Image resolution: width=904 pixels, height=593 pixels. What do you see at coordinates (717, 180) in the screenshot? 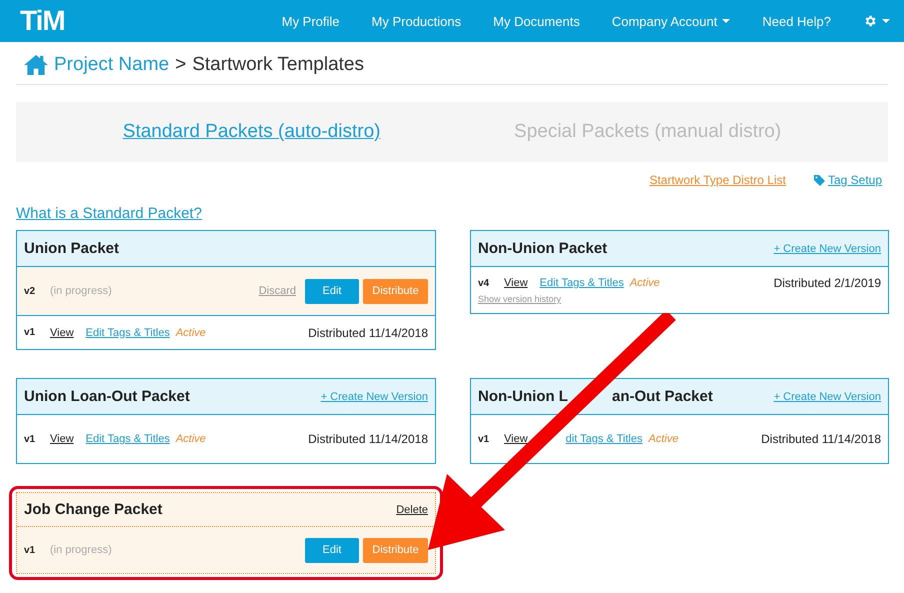
I see `distro-list-link: Startwork Type Distro List` at bounding box center [717, 180].